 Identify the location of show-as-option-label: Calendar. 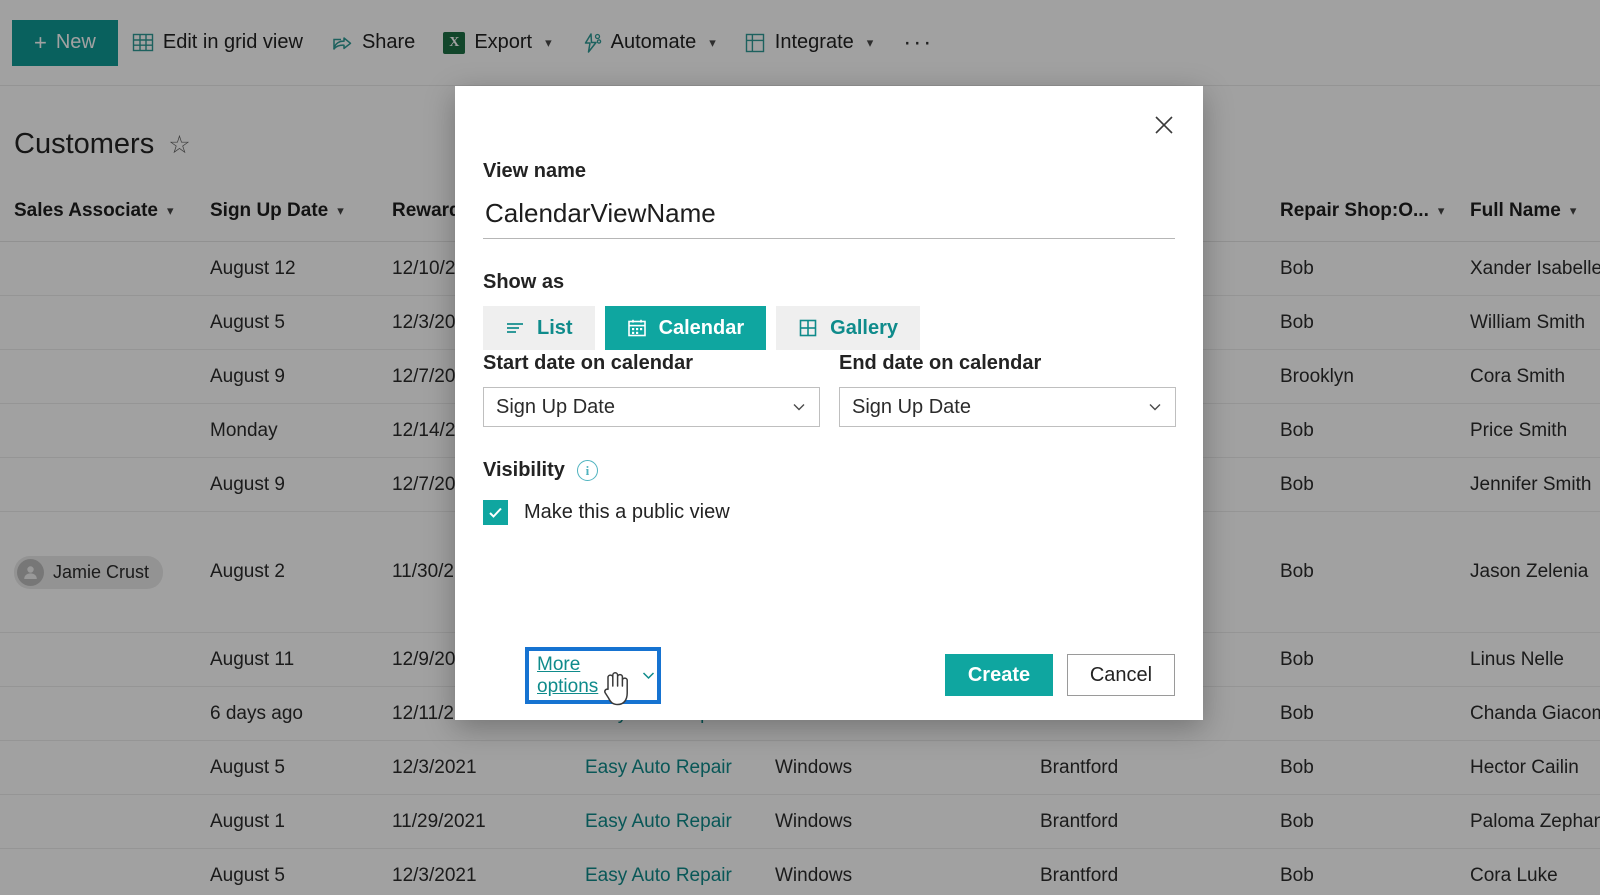
(701, 327).